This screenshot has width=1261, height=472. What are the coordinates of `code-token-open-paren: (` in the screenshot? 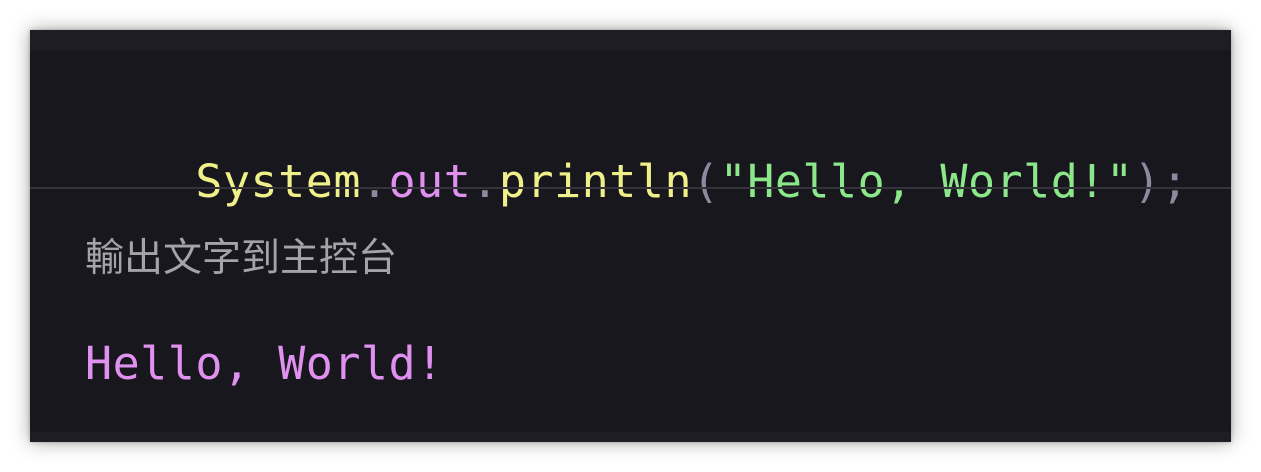 It's located at (706, 181).